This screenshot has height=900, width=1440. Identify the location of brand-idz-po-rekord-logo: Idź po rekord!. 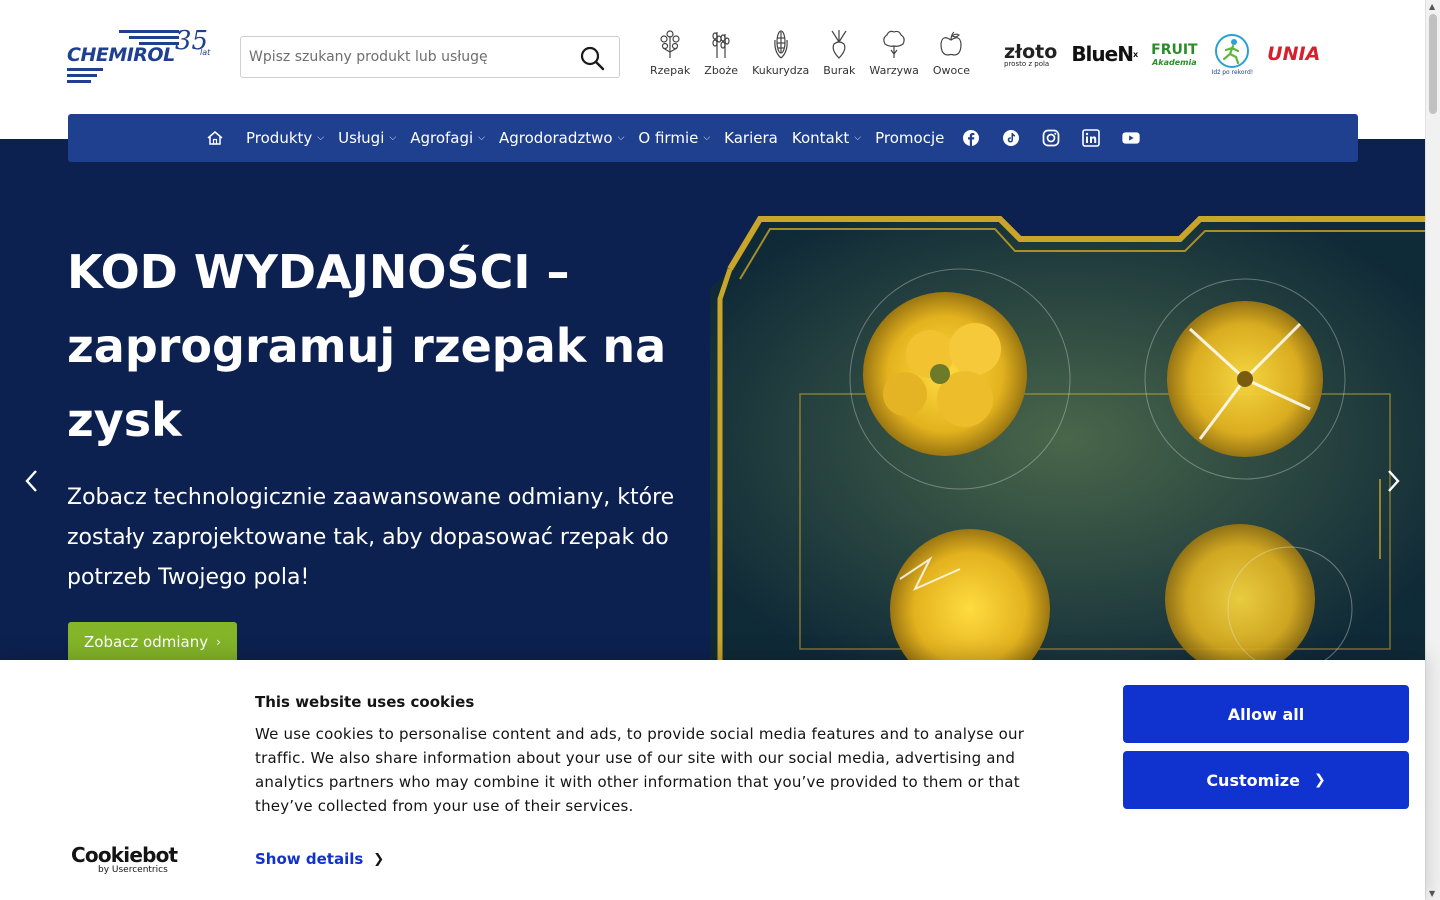
(1232, 54).